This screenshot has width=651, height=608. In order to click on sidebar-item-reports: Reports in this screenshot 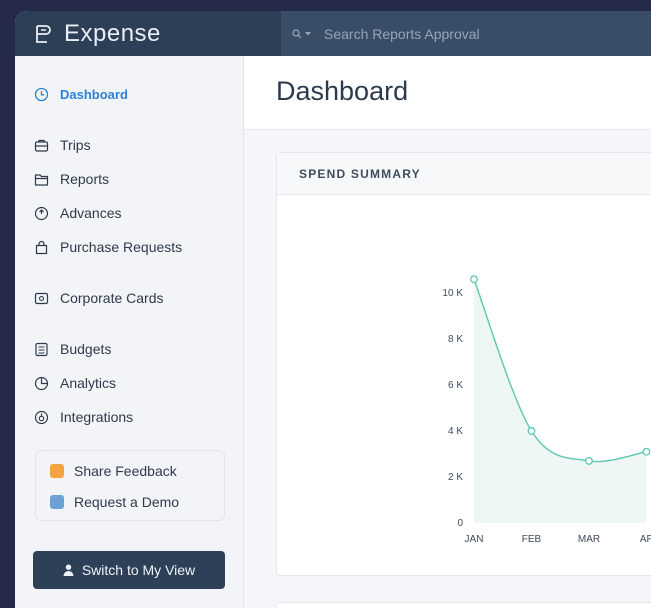, I will do `click(71, 179)`.